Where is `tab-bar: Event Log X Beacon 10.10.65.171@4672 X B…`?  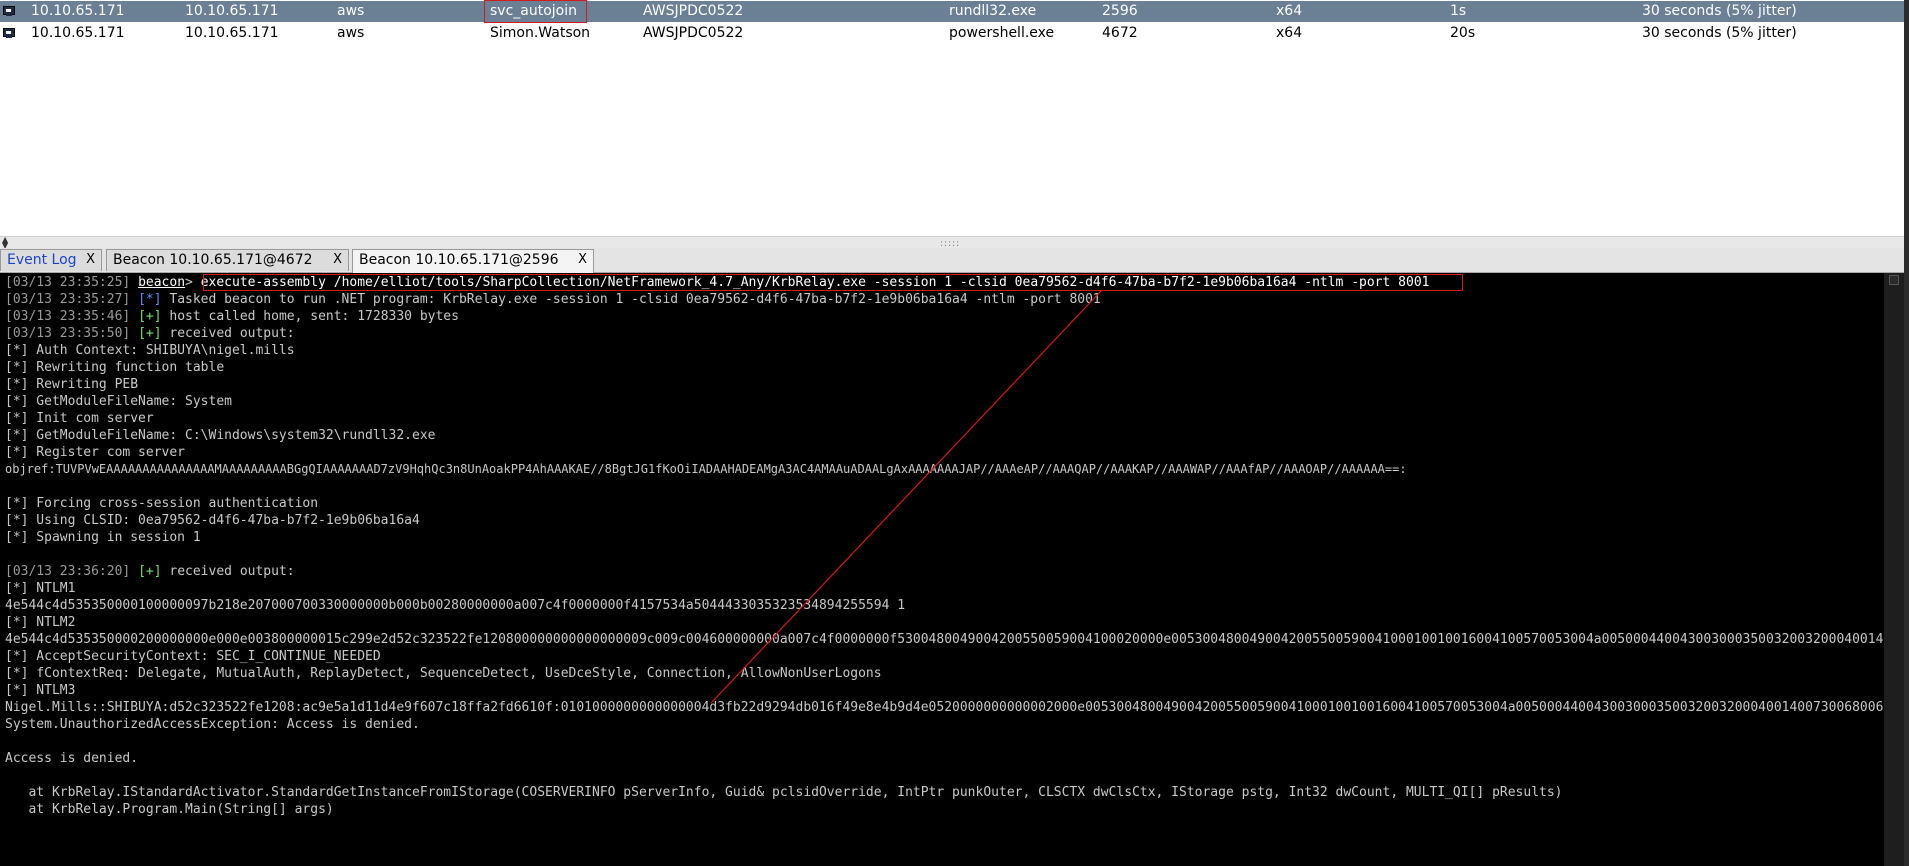 tab-bar: Event Log X Beacon 10.10.65.171@4672 X B… is located at coordinates (952, 260).